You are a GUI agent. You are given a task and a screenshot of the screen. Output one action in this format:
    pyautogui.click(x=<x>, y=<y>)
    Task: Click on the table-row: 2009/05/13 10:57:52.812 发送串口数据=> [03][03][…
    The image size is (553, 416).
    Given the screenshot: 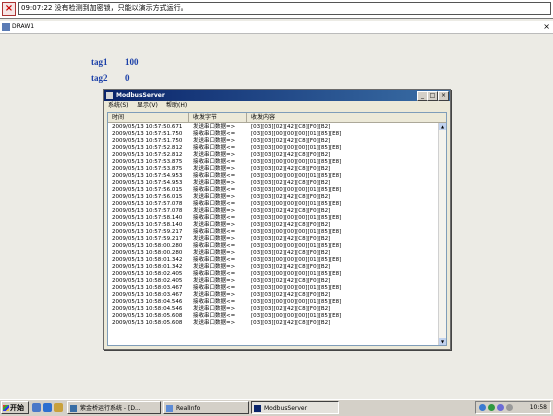 What is the action you would take?
    pyautogui.click(x=273, y=155)
    